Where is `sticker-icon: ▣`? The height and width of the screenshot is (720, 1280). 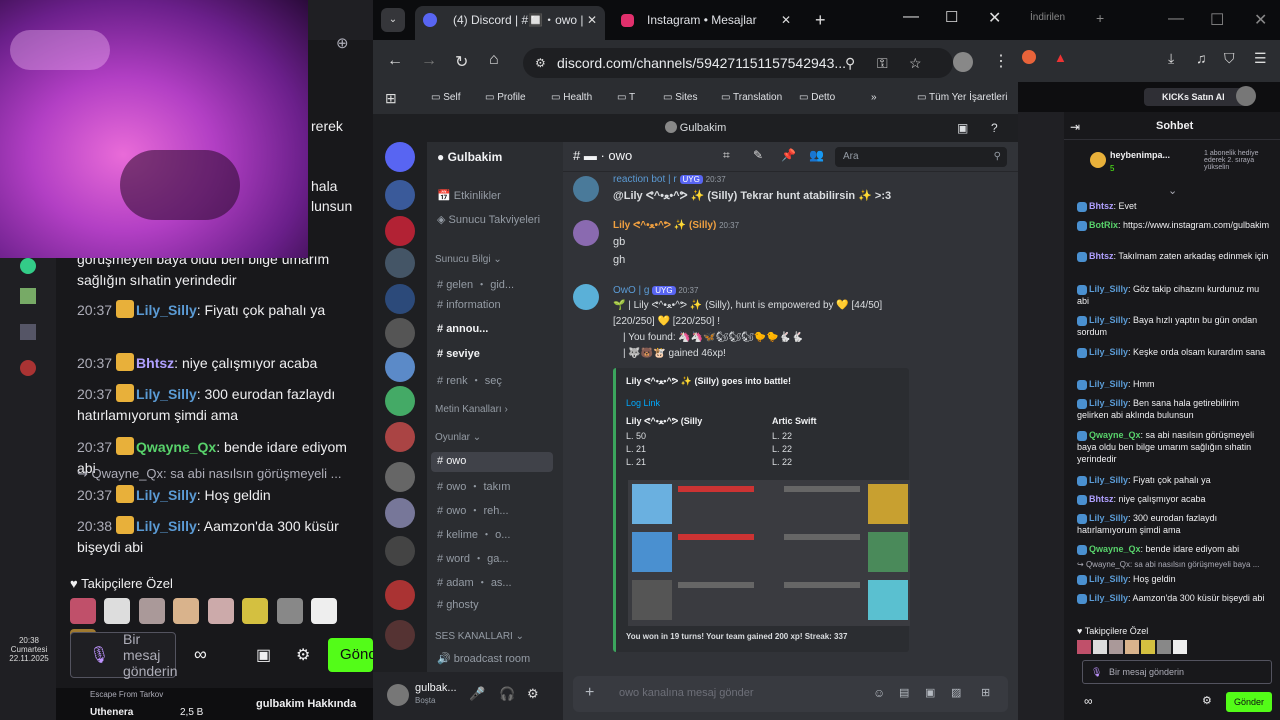 sticker-icon: ▣ is located at coordinates (930, 692).